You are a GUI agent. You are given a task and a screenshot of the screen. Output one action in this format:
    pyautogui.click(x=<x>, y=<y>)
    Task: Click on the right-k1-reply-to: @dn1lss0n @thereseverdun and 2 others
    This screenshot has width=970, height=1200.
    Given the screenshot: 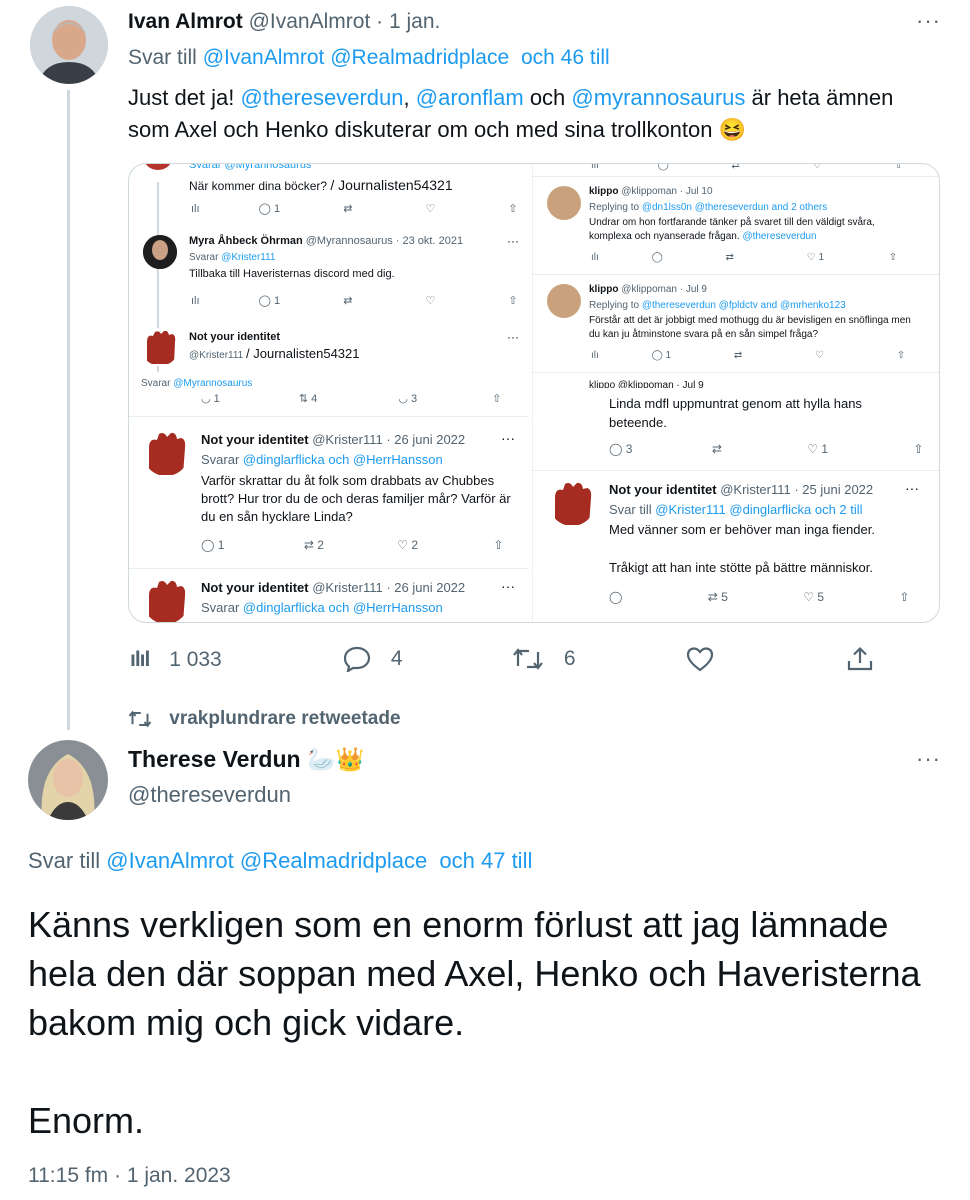 What is the action you would take?
    pyautogui.click(x=734, y=207)
    